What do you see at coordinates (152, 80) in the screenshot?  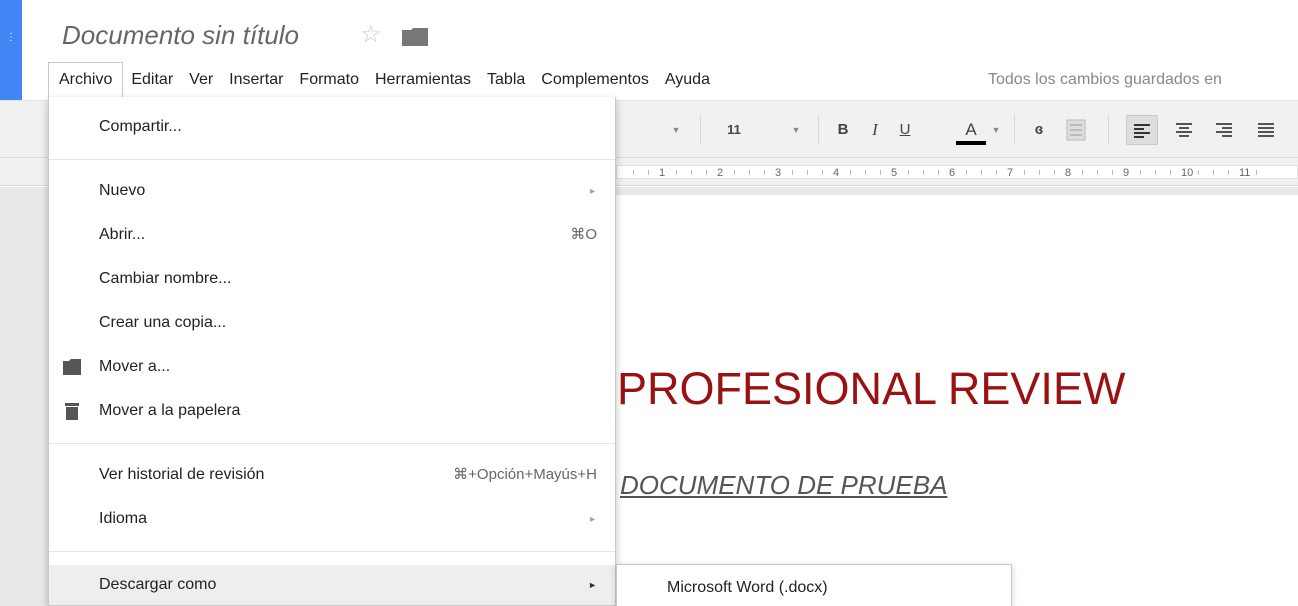 I see `menu-editar: Editar` at bounding box center [152, 80].